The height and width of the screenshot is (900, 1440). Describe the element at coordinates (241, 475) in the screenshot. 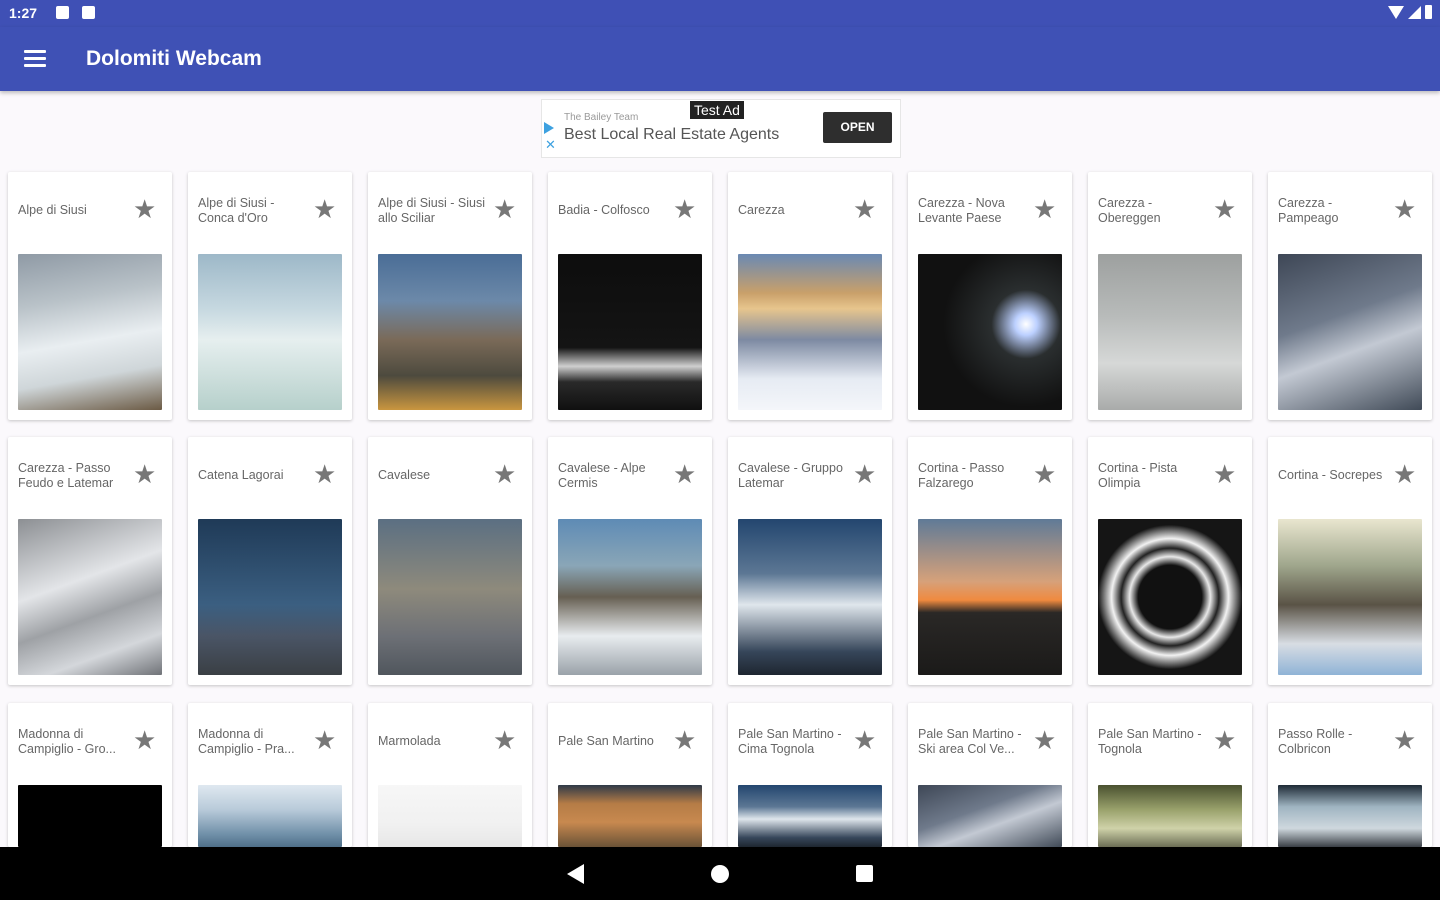

I see `webcam-name: Catena Lagorai` at that location.